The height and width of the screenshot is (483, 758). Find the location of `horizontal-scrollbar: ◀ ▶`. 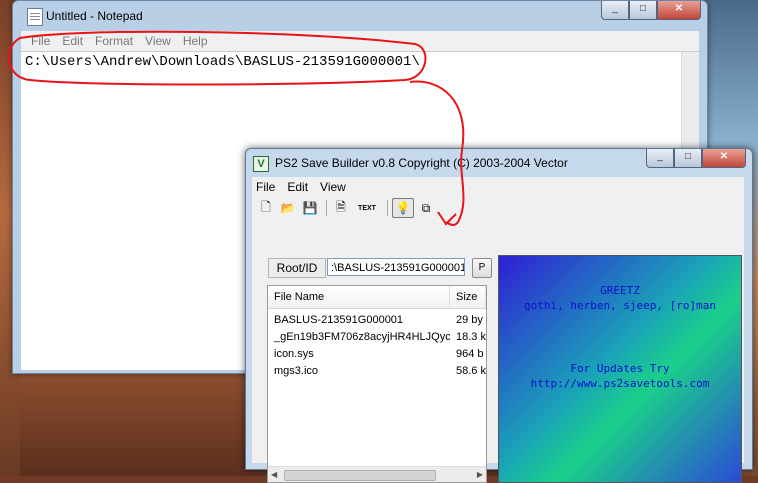

horizontal-scrollbar: ◀ ▶ is located at coordinates (377, 474).